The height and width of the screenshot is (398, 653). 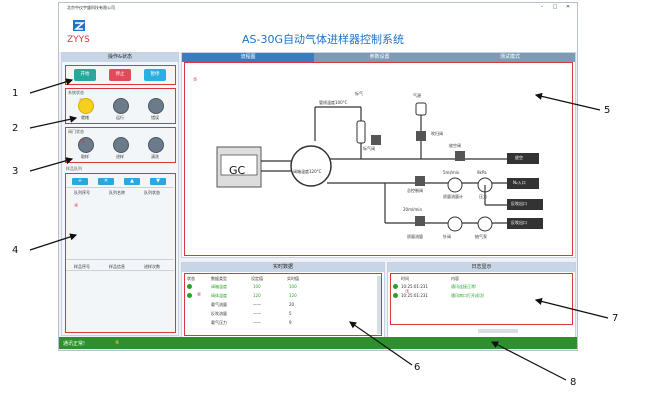 What do you see at coordinates (15, 171) in the screenshot?
I see `callout-3: 3` at bounding box center [15, 171].